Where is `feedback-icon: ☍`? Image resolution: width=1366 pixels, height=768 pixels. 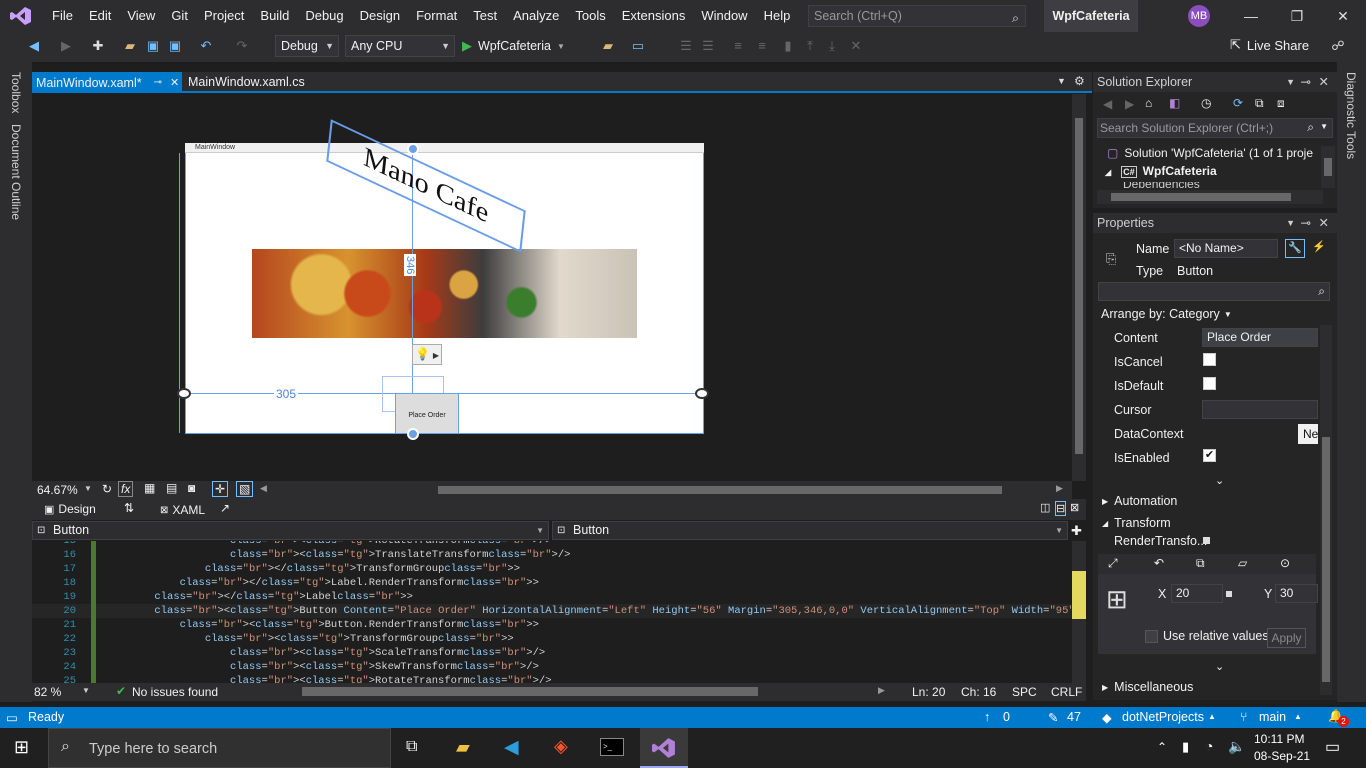
feedback-icon: ☍ is located at coordinates (1338, 46).